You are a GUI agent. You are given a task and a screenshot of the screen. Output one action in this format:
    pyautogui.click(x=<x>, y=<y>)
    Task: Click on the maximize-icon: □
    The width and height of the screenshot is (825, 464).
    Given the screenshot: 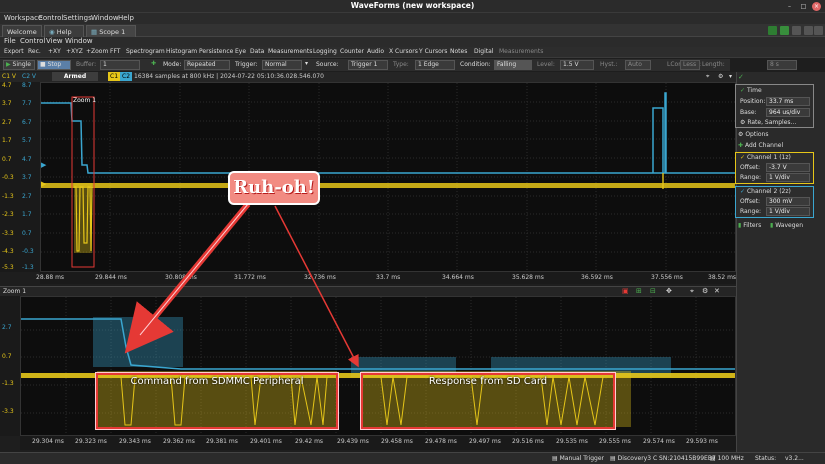 What is the action you would take?
    pyautogui.click(x=803, y=6)
    